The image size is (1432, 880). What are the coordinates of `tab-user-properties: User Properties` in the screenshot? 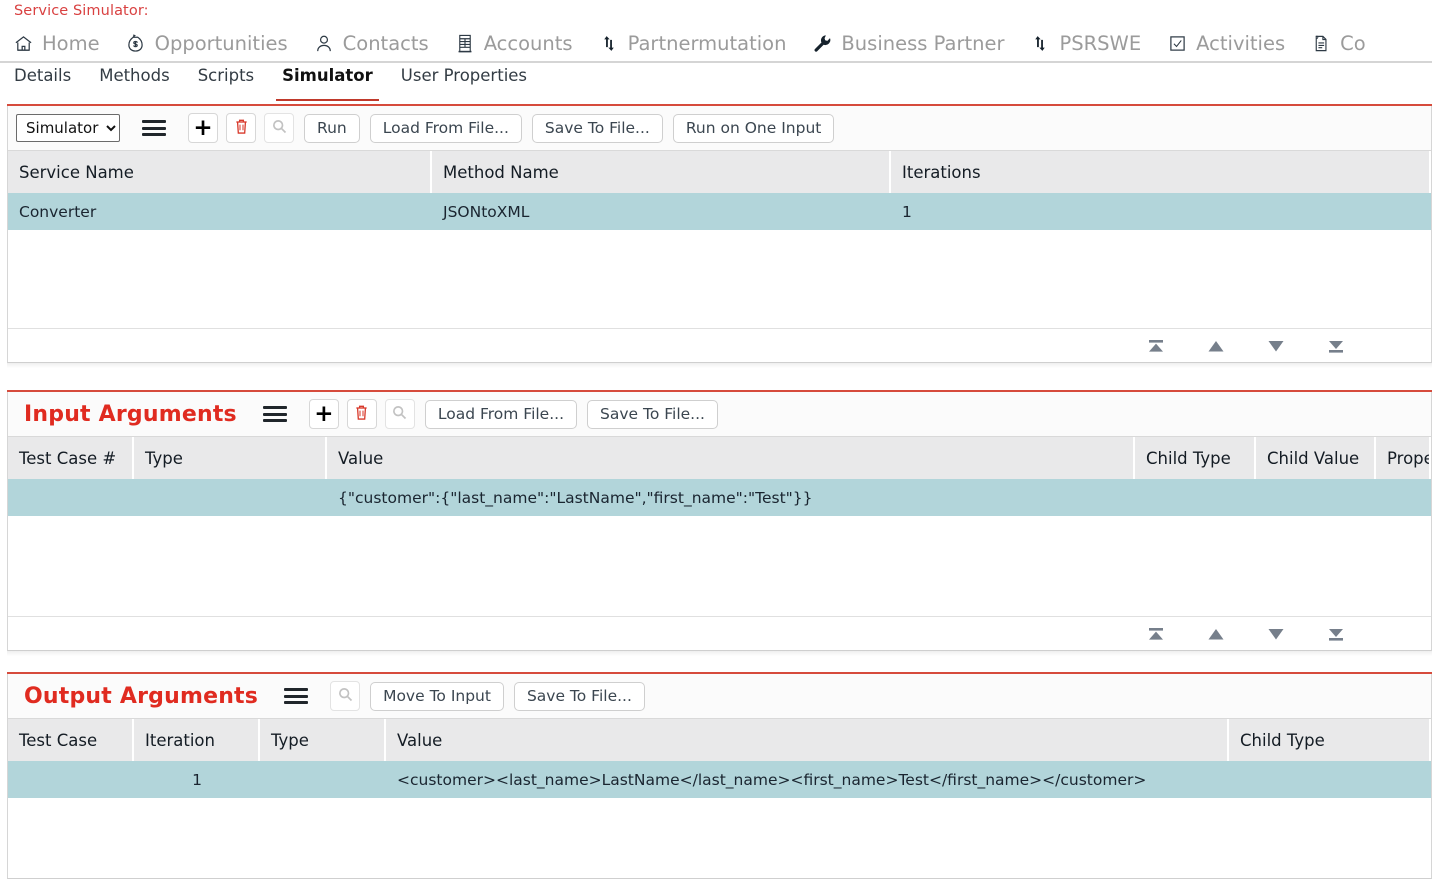 It's located at (464, 80).